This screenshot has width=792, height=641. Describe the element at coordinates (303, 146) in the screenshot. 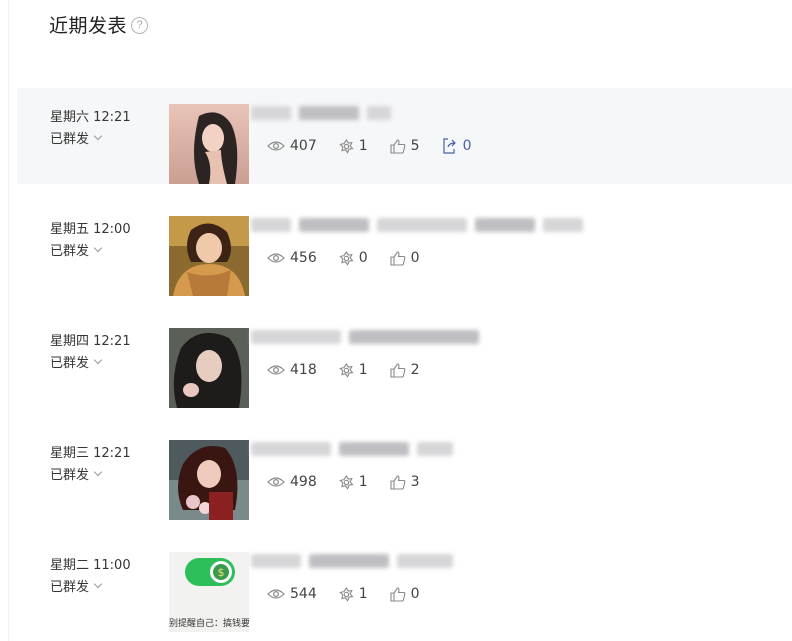

I see `views-count: 407` at that location.